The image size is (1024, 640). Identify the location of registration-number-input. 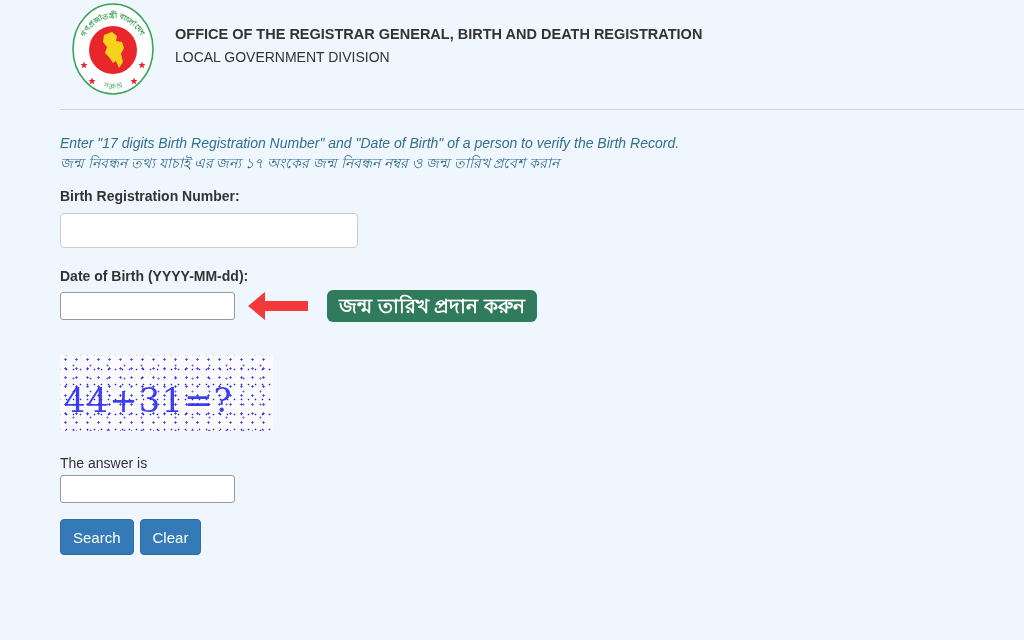
(209, 230).